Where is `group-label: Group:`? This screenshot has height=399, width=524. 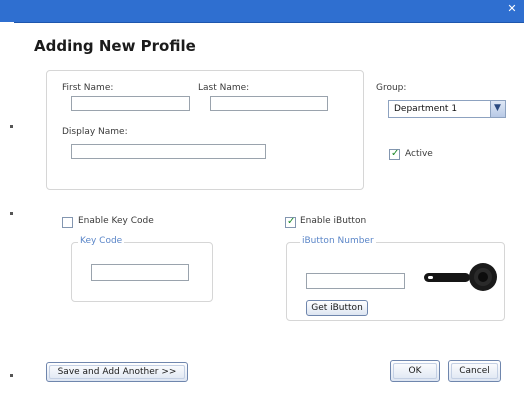
group-label: Group: is located at coordinates (391, 88).